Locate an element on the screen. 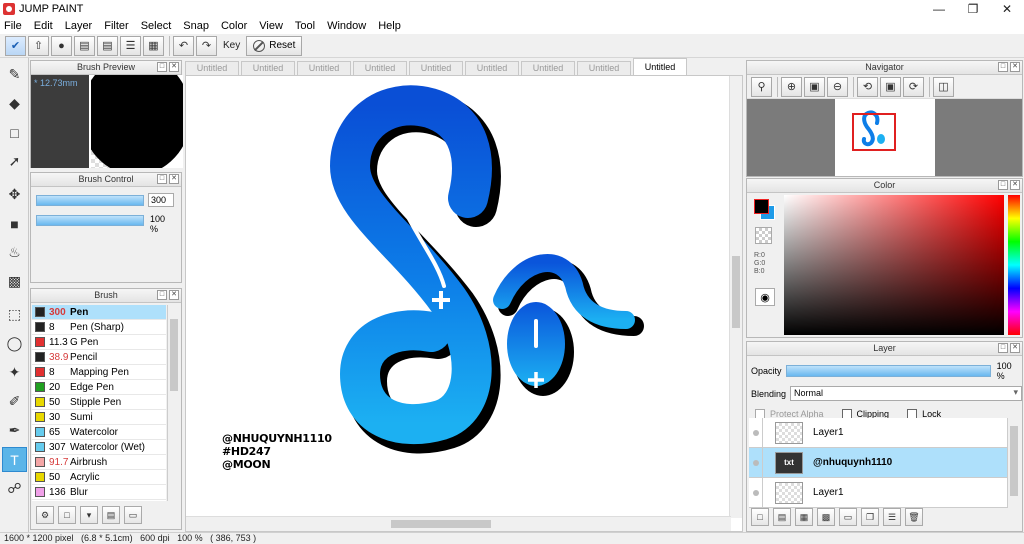 The image size is (1024, 544). fill-rect-tool-icon: ■ is located at coordinates (14, 223).